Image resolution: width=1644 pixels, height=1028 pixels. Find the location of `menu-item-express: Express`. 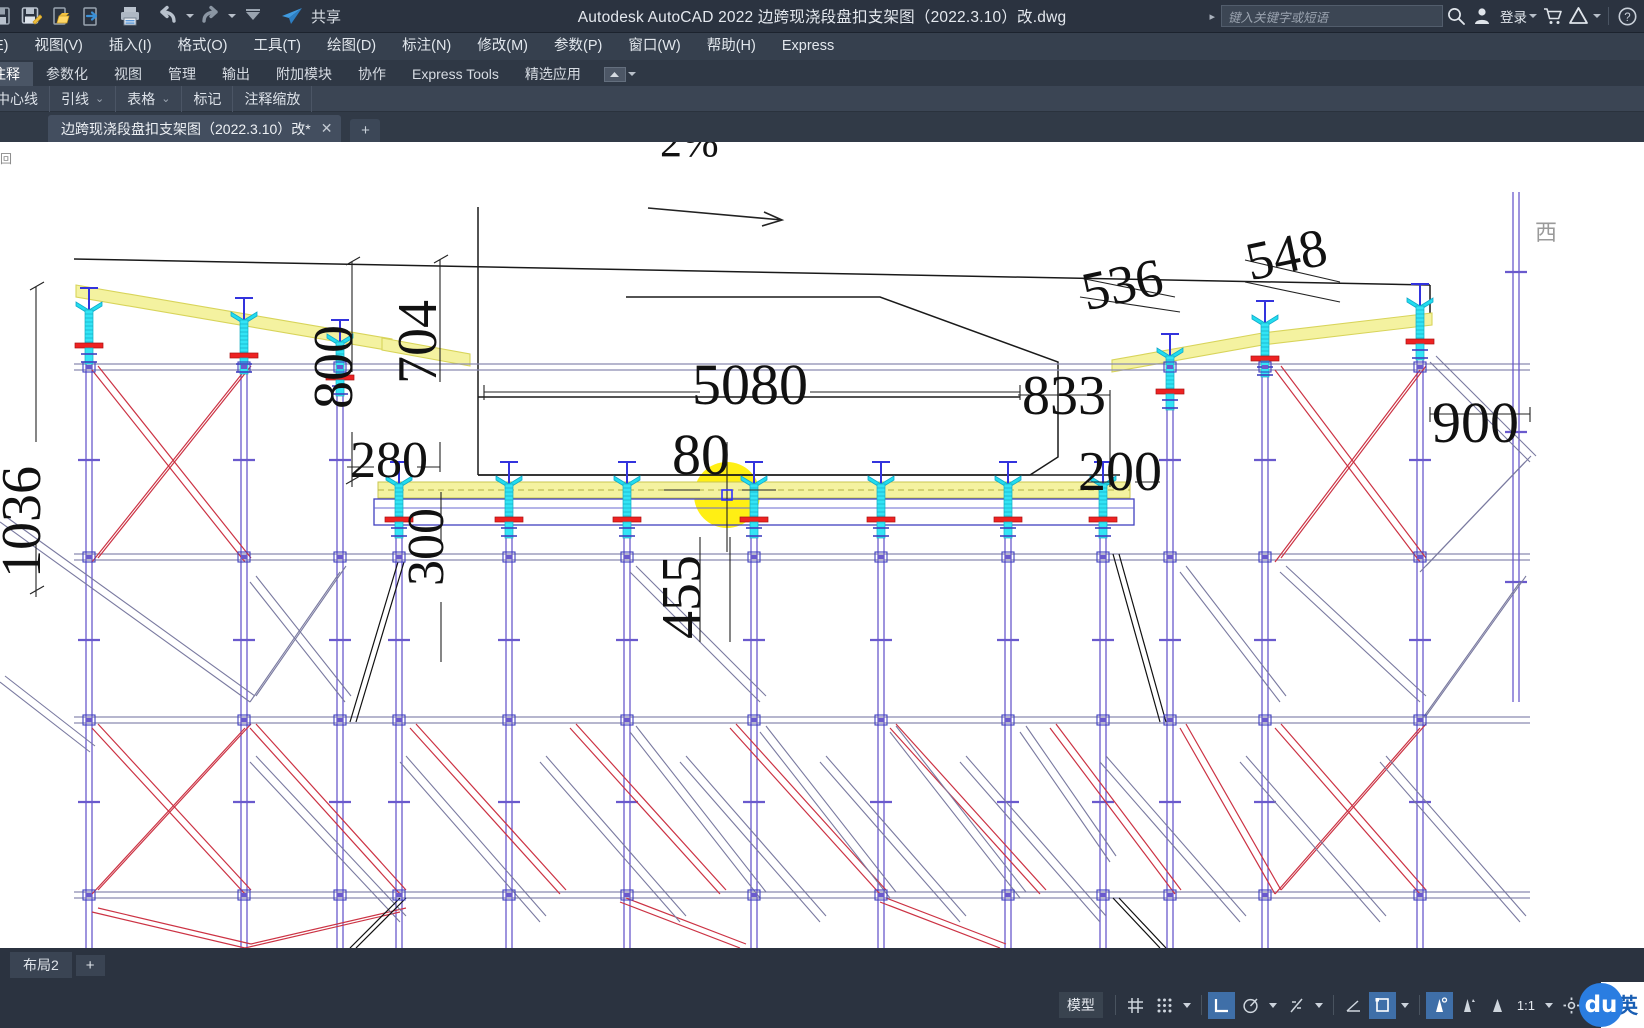

menu-item-express: Express is located at coordinates (808, 46).